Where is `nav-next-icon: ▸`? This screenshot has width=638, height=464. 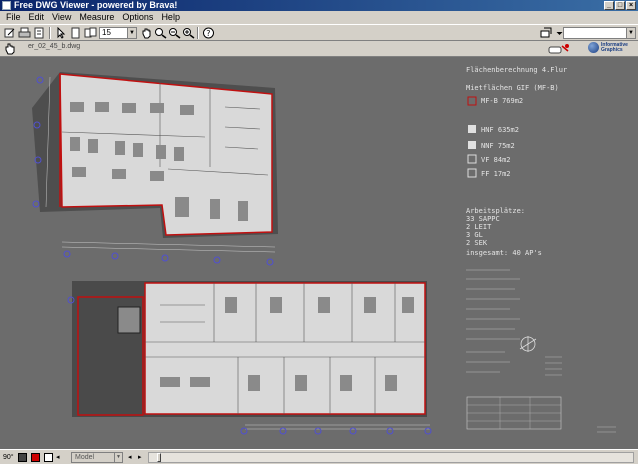 nav-next-icon: ▸ is located at coordinates (140, 457).